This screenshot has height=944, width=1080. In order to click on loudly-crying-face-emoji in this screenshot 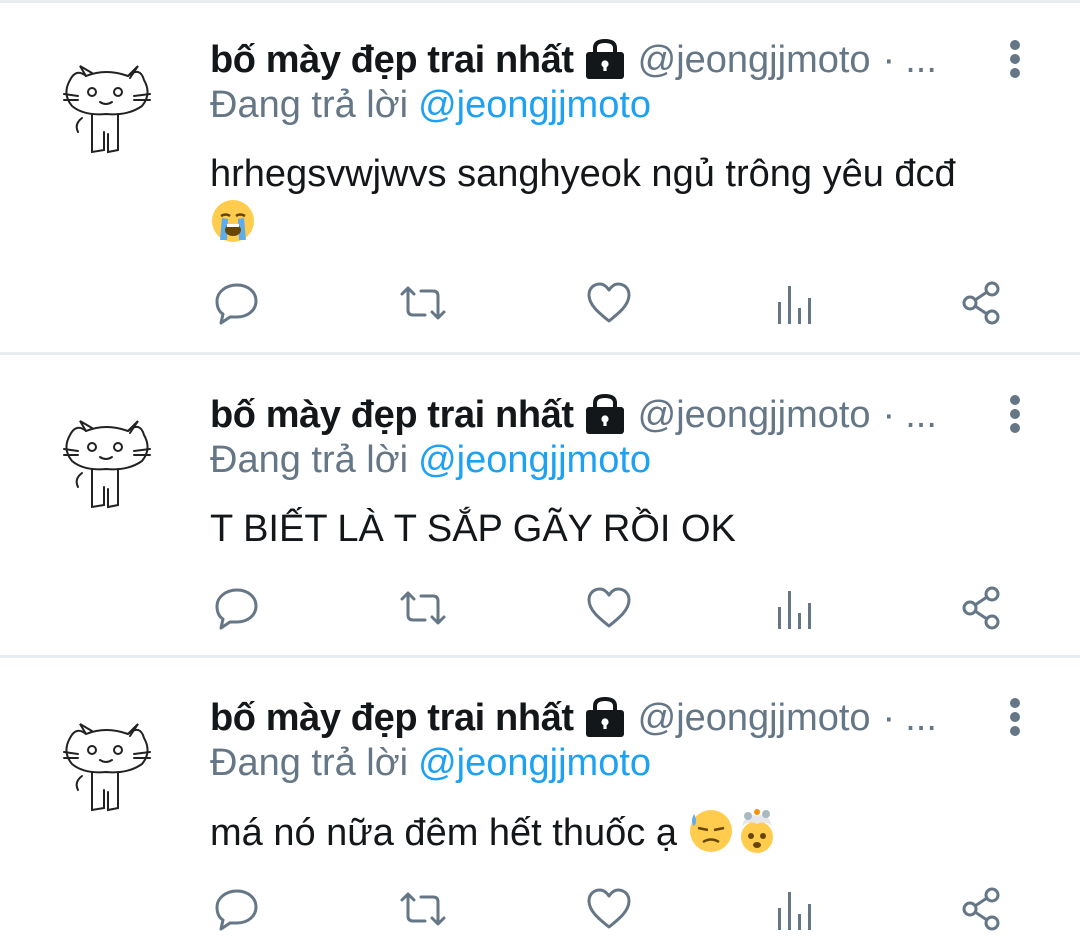, I will do `click(233, 221)`.